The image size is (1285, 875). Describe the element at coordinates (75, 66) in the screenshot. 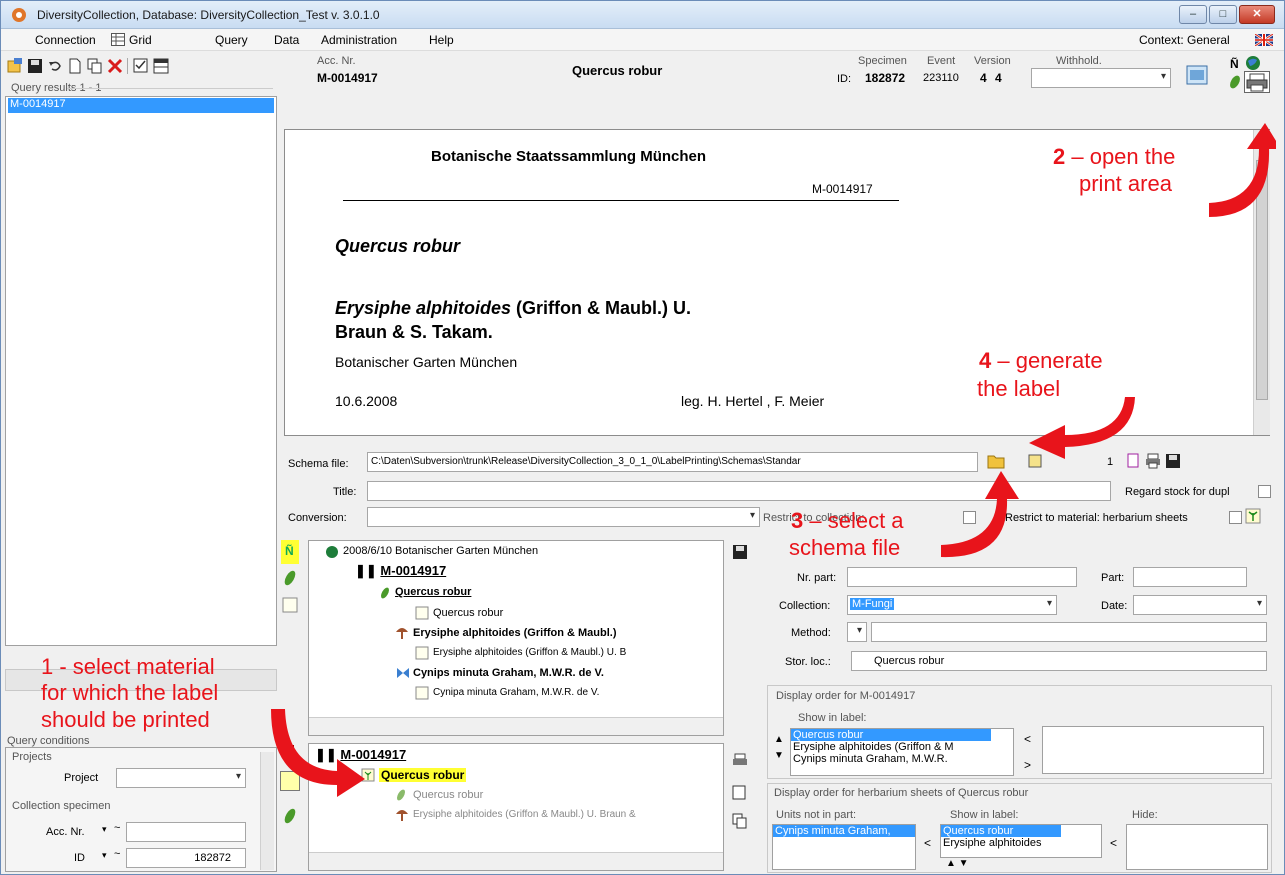

I see `new-document-icon` at that location.